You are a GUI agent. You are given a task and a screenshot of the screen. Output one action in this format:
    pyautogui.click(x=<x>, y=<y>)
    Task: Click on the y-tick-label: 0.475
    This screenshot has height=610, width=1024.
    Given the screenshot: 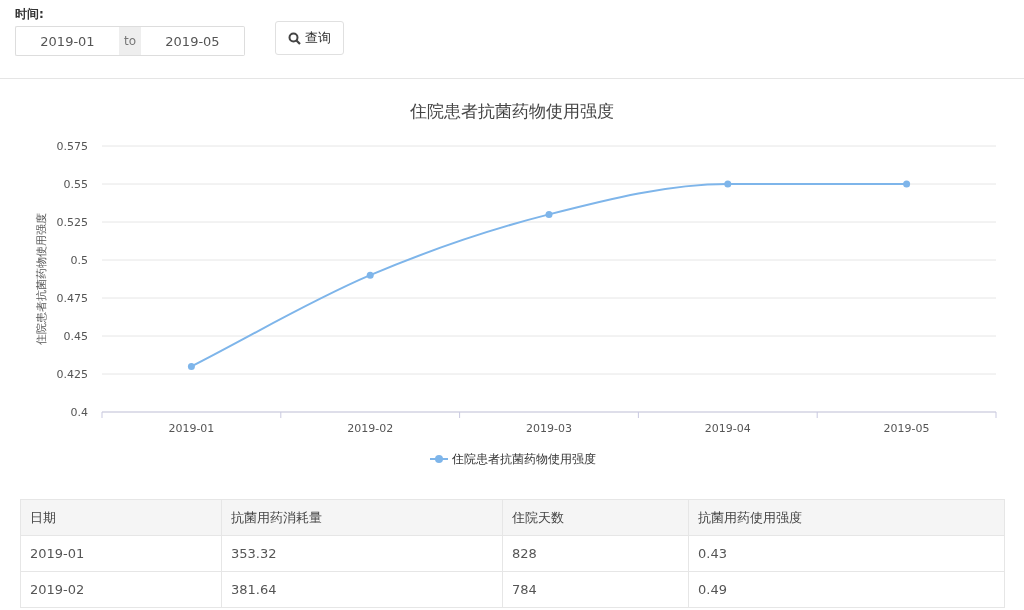 What is the action you would take?
    pyautogui.click(x=72, y=298)
    